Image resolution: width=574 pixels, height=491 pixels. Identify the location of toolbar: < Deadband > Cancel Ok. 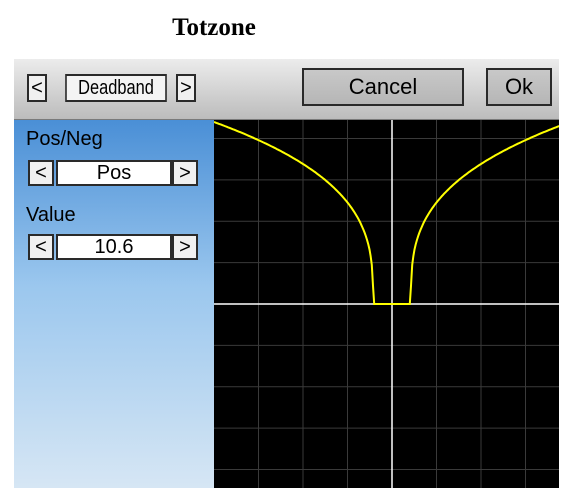
(286, 89).